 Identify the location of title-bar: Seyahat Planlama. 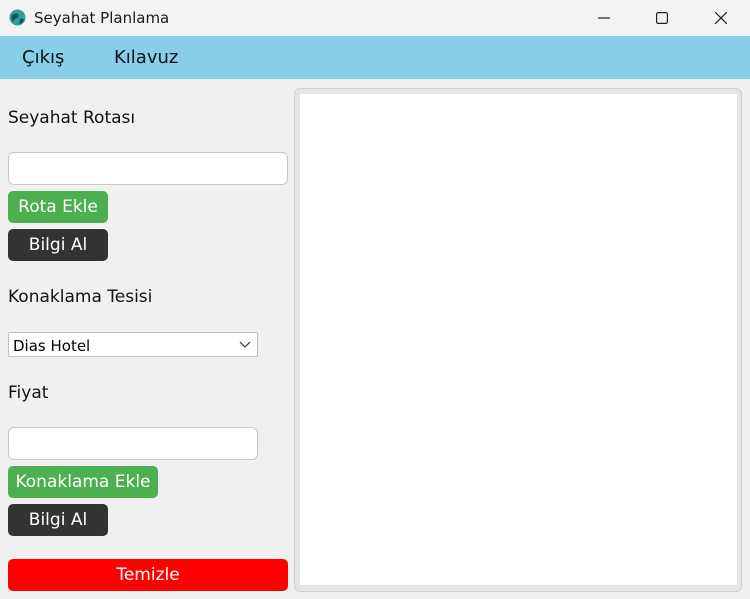
(375, 18).